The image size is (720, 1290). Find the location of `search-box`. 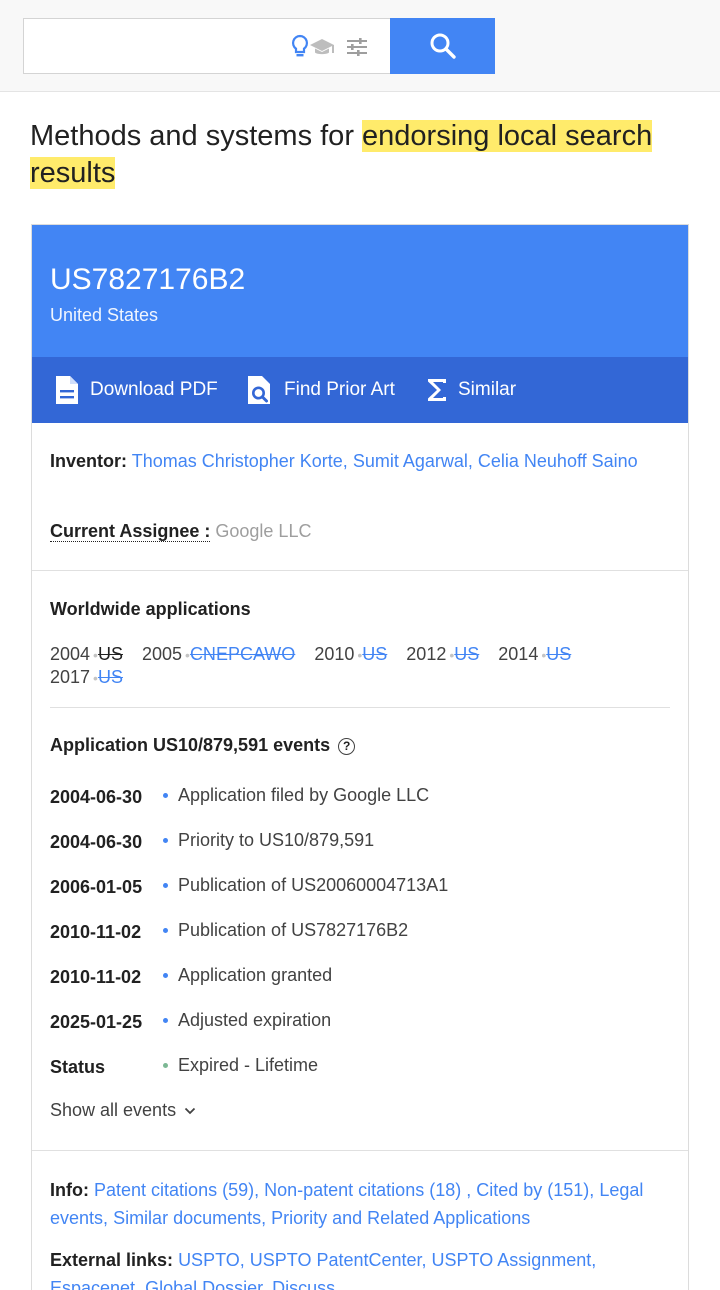

search-box is located at coordinates (207, 46).